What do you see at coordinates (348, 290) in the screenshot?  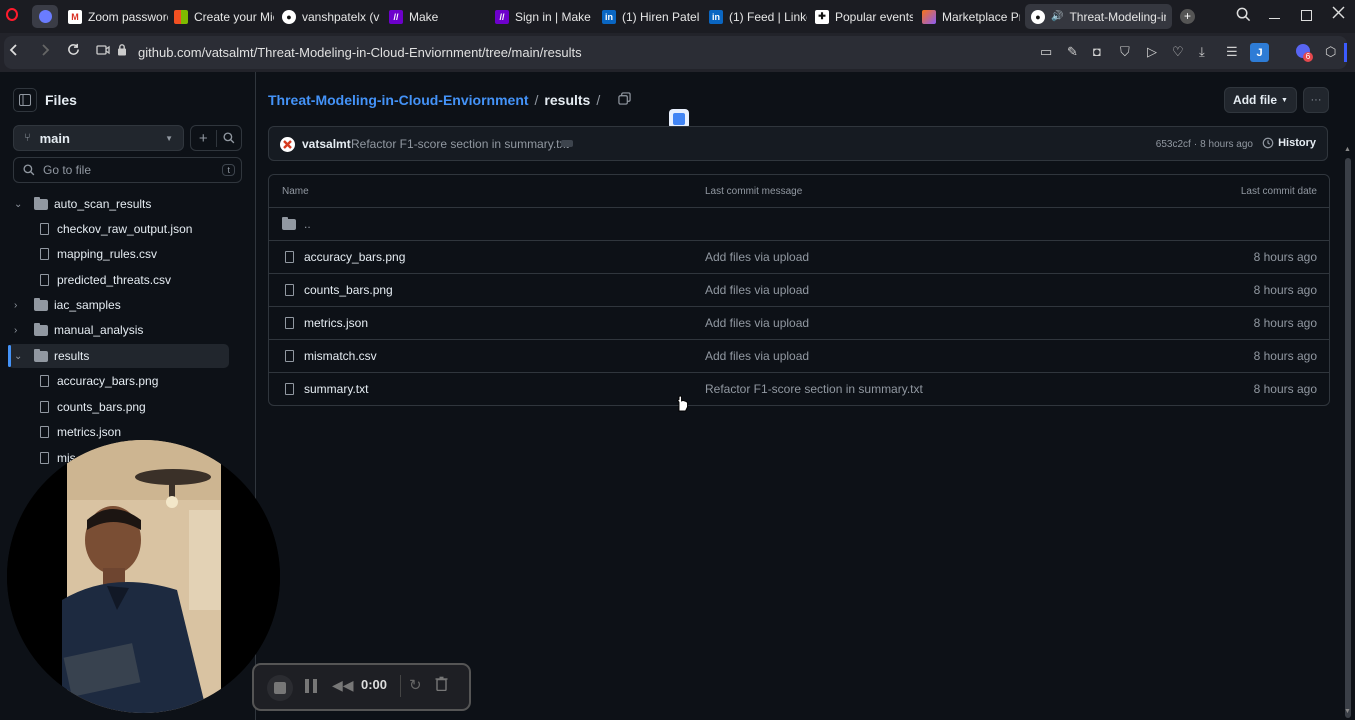 I see `file-link: counts_bars.png` at bounding box center [348, 290].